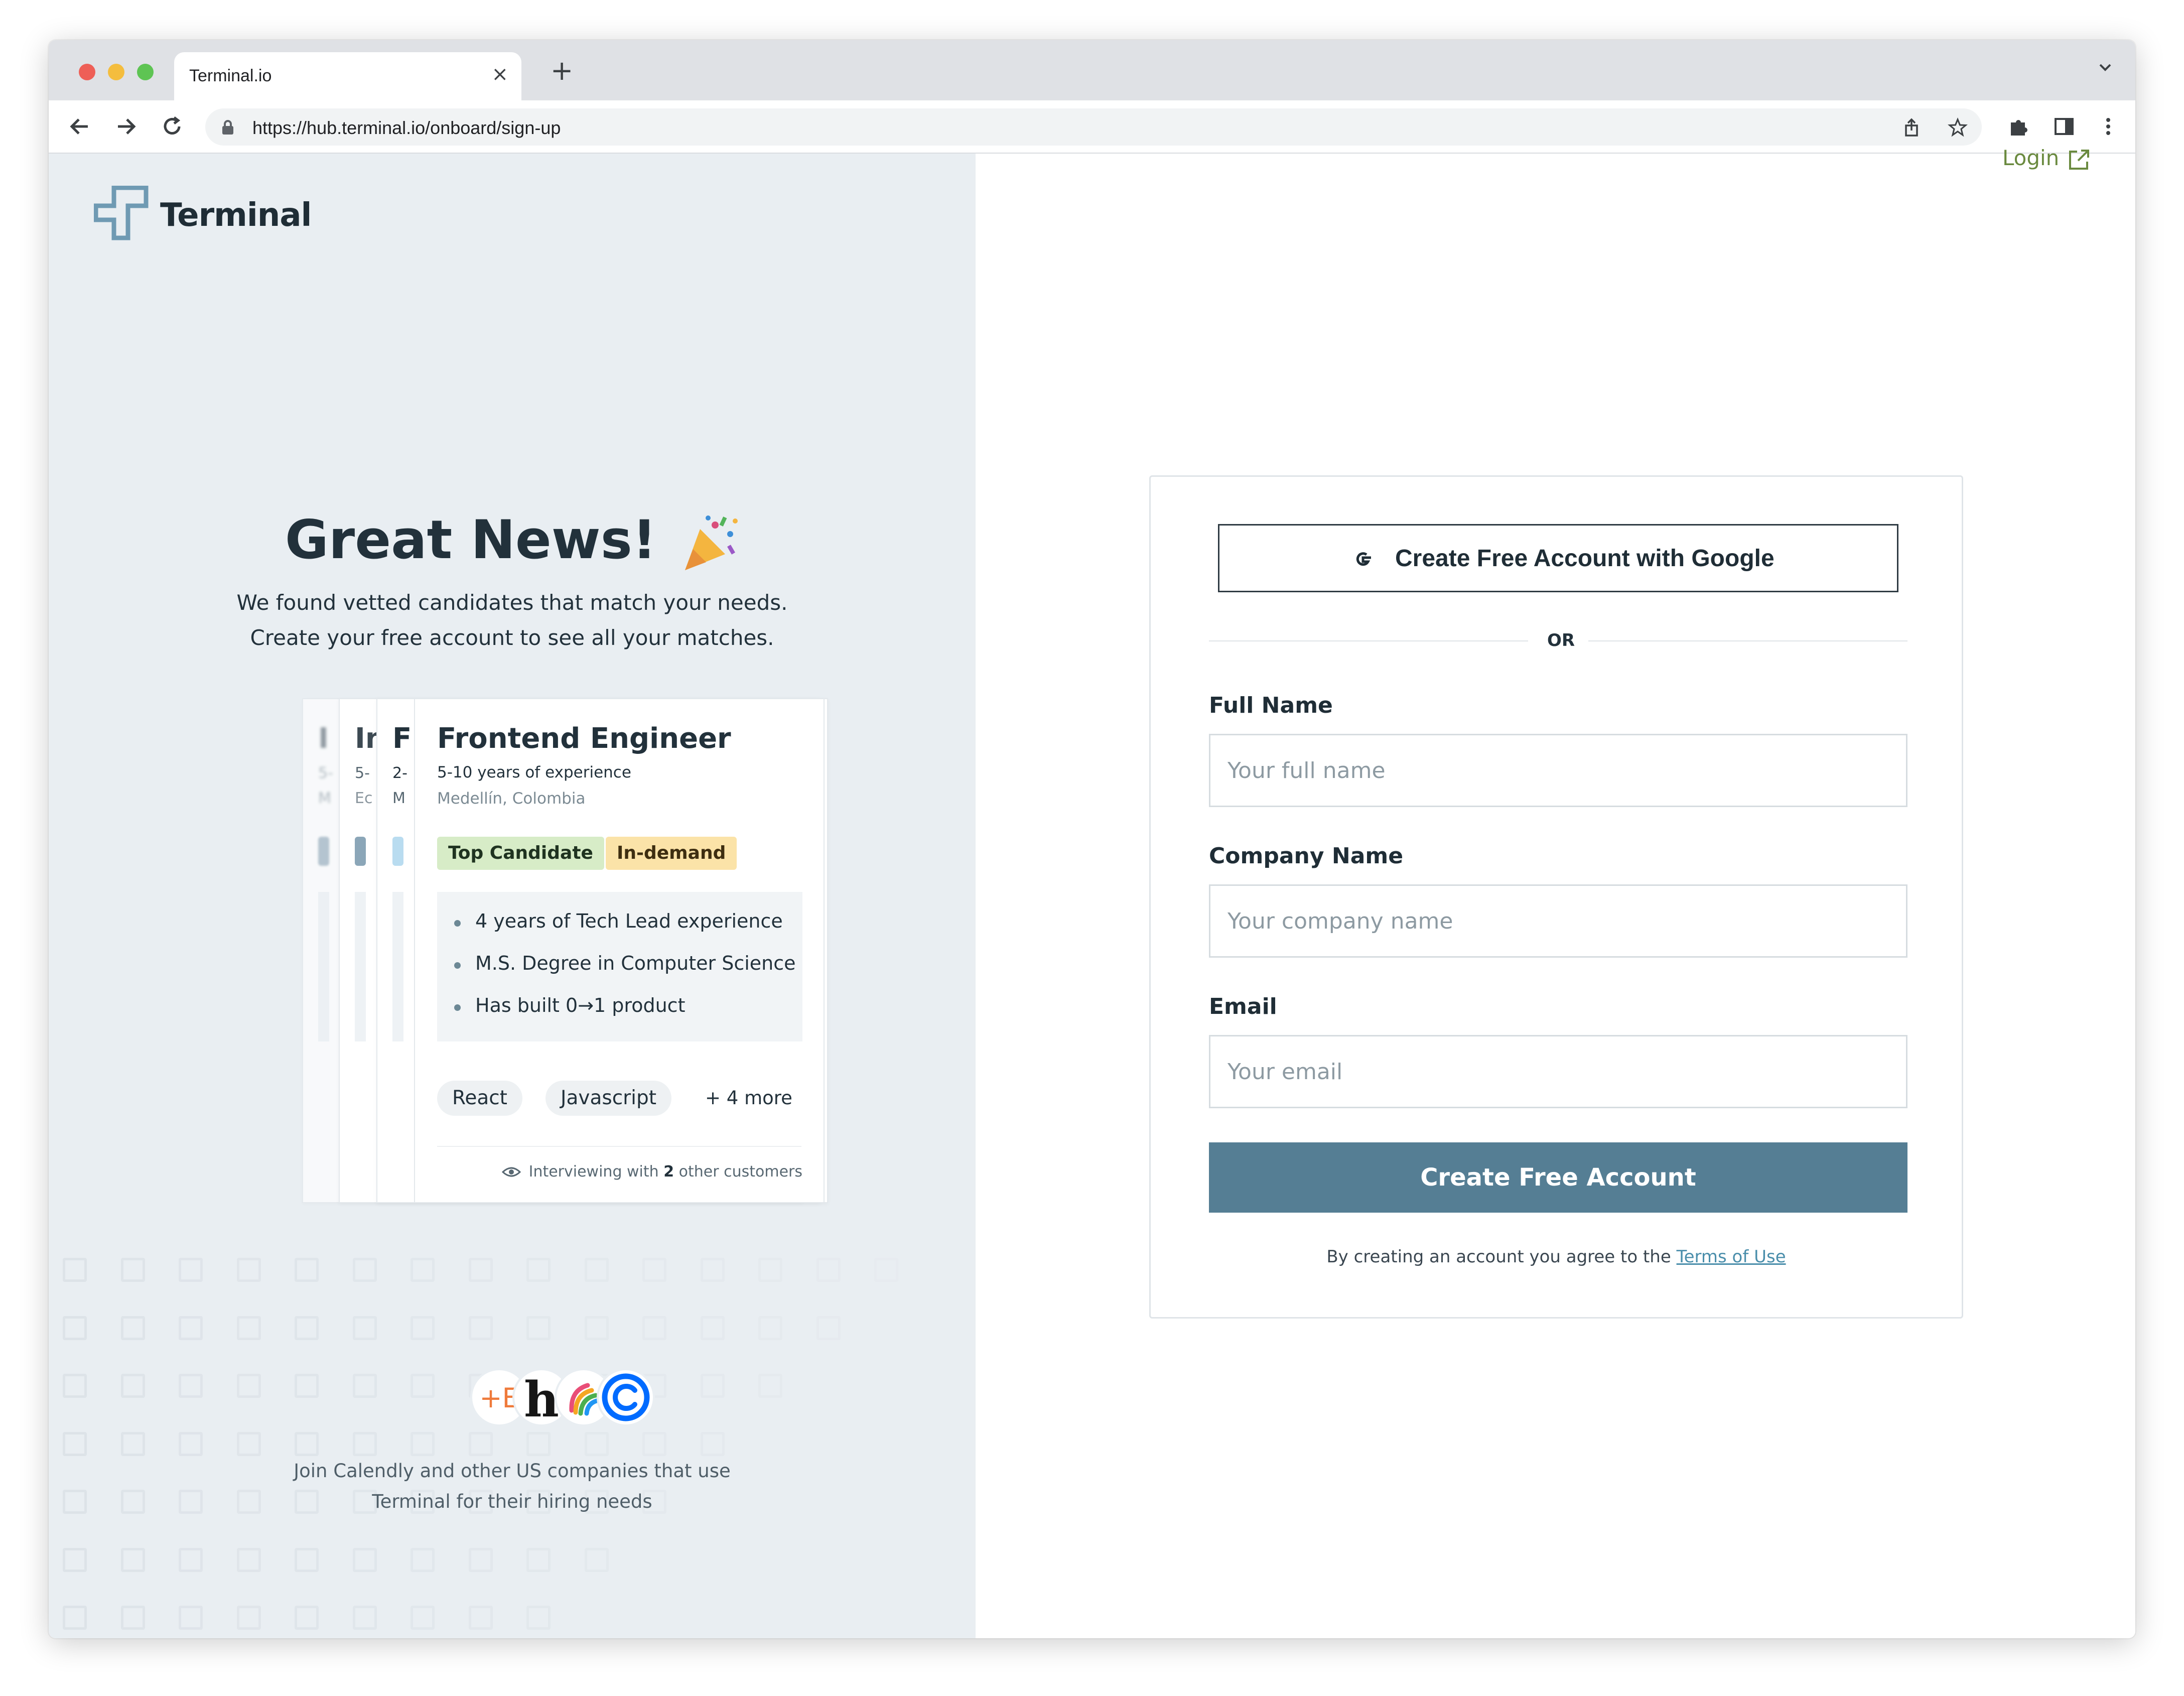  Describe the element at coordinates (2030, 158) in the screenshot. I see `login-link: Login` at that location.